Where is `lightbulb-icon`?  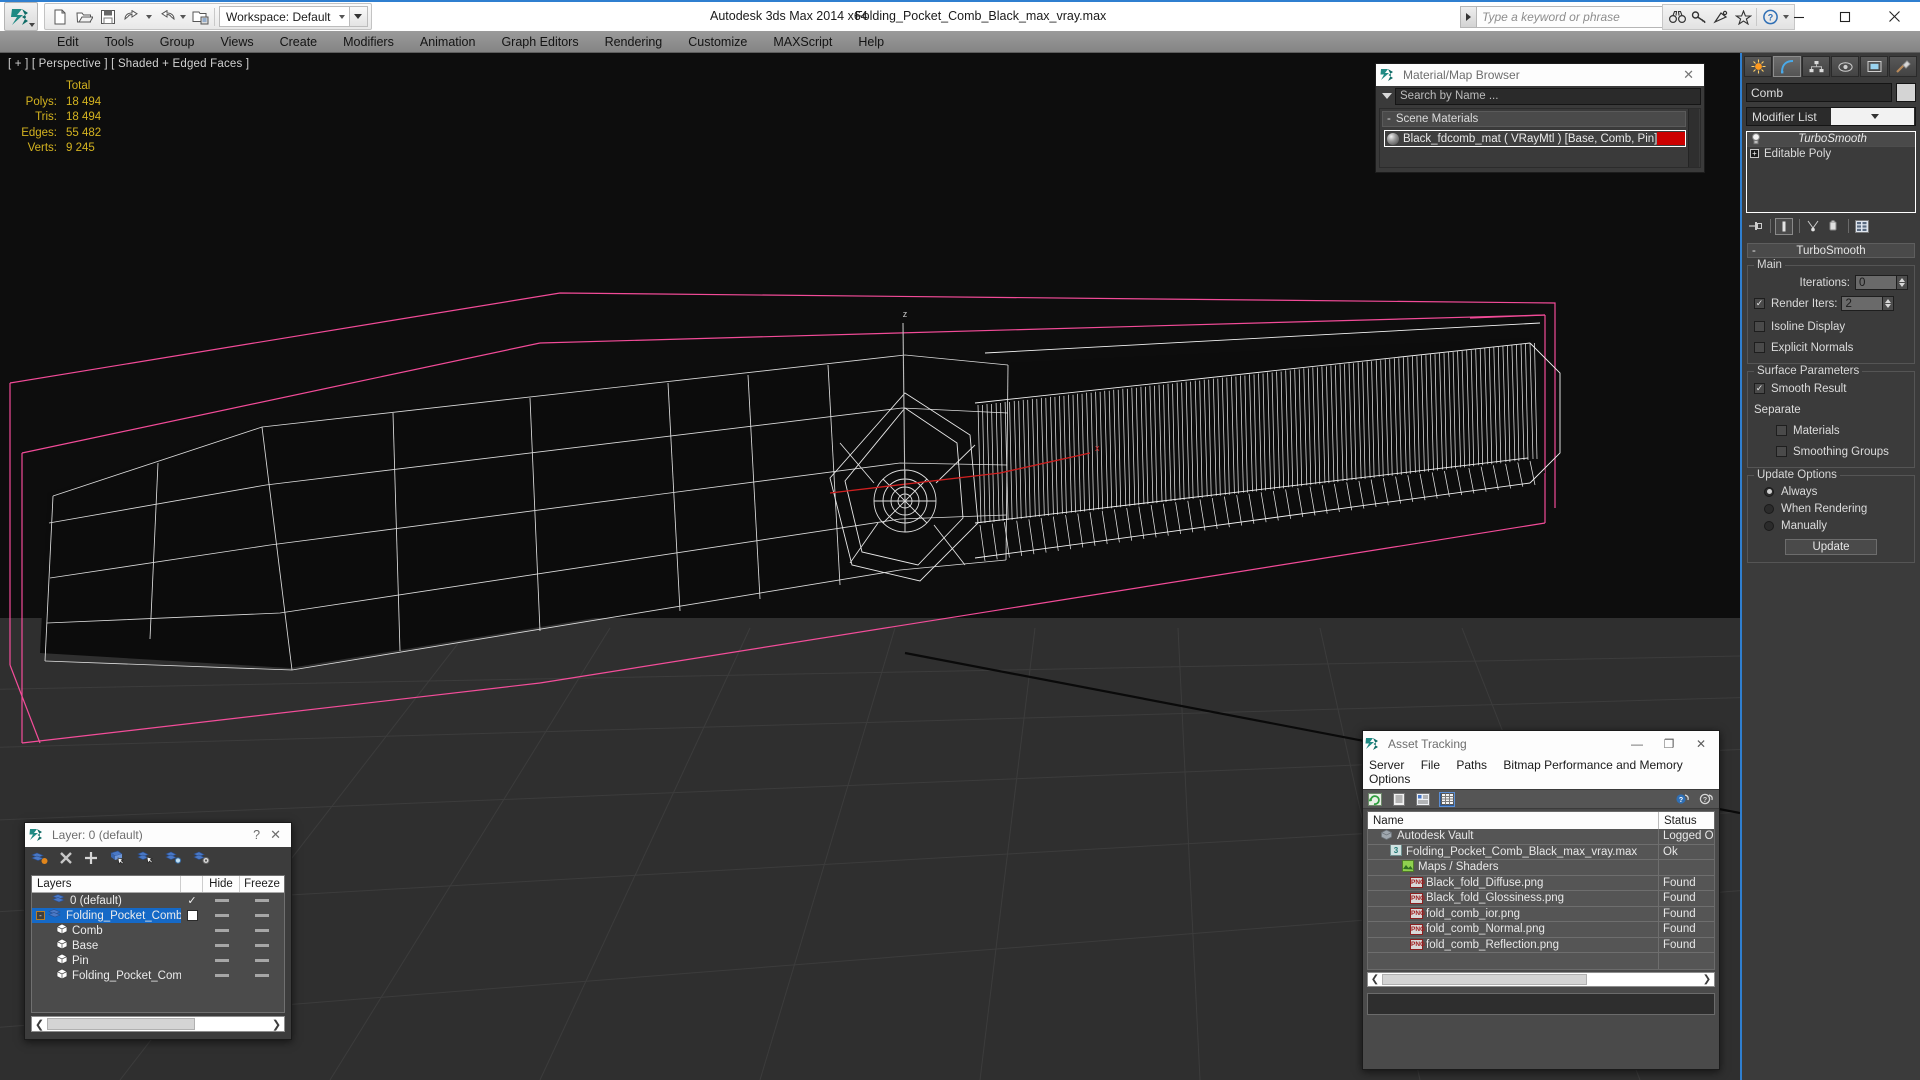 lightbulb-icon is located at coordinates (1756, 140).